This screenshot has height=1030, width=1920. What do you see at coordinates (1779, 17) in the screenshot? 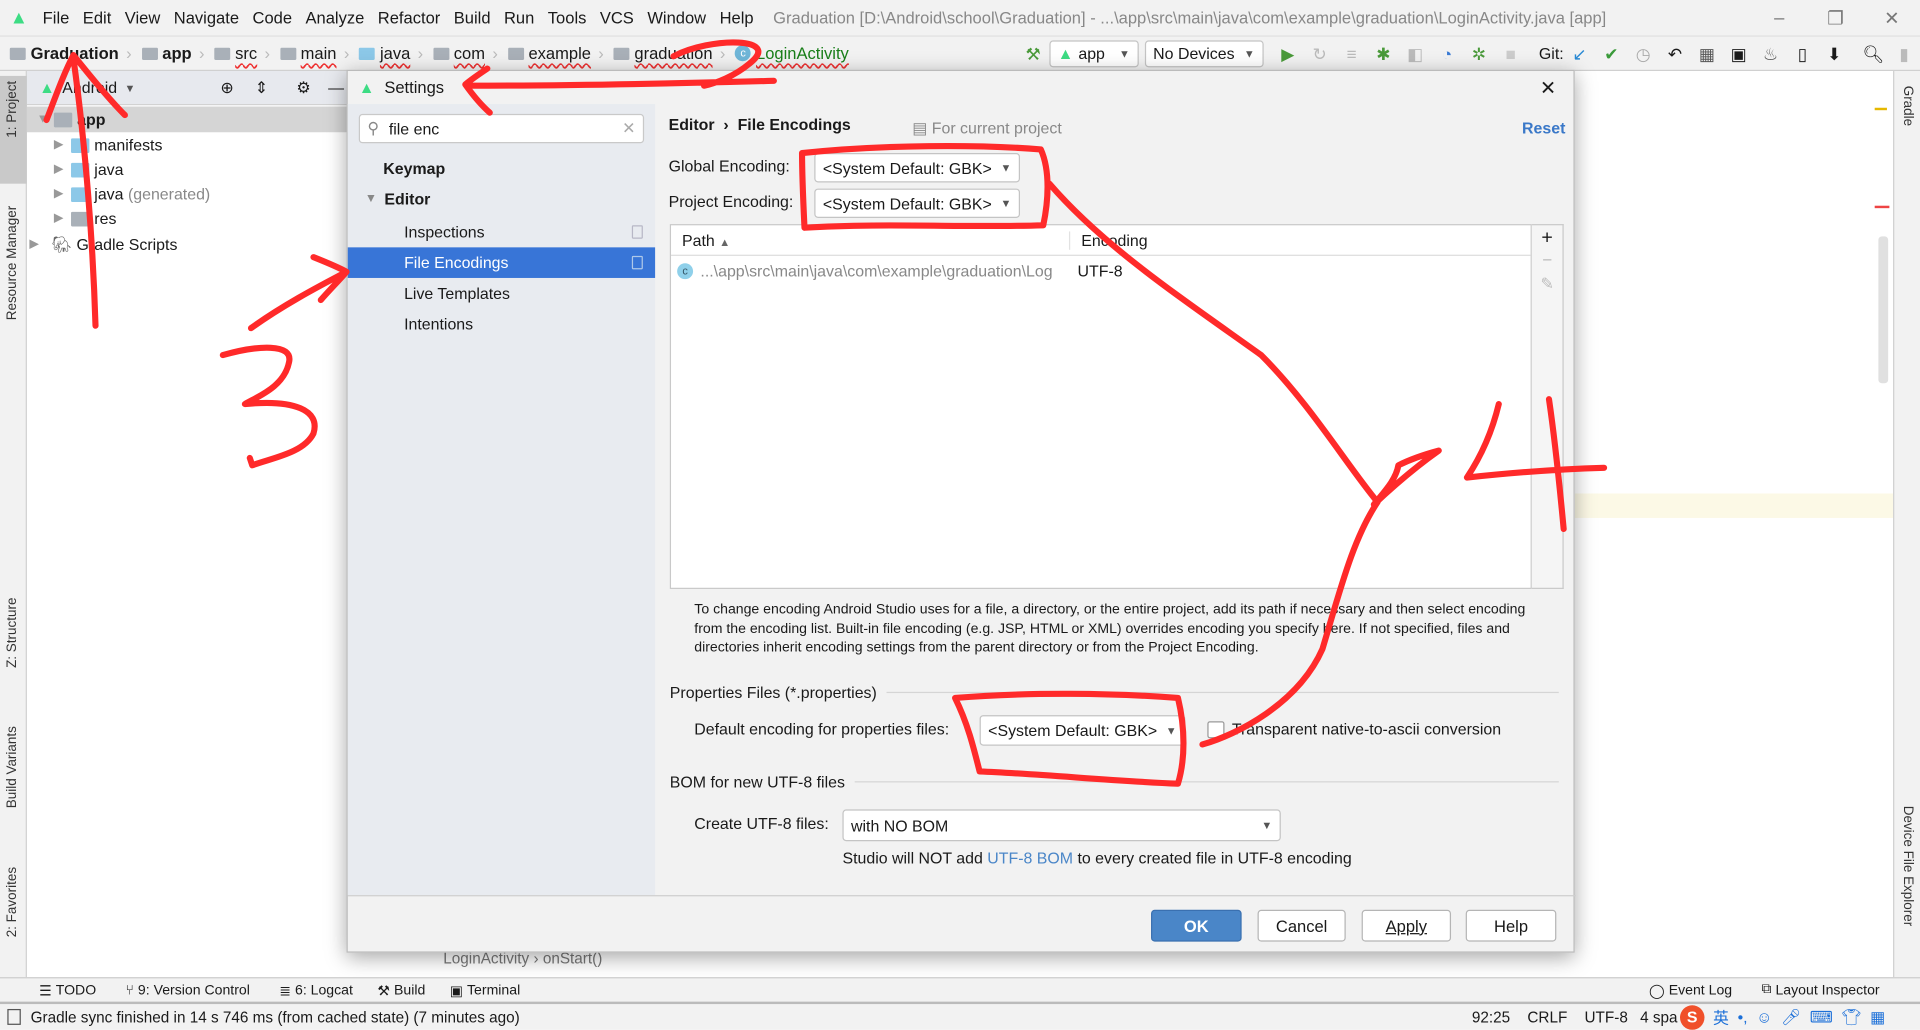
I see `minimize-button: –` at bounding box center [1779, 17].